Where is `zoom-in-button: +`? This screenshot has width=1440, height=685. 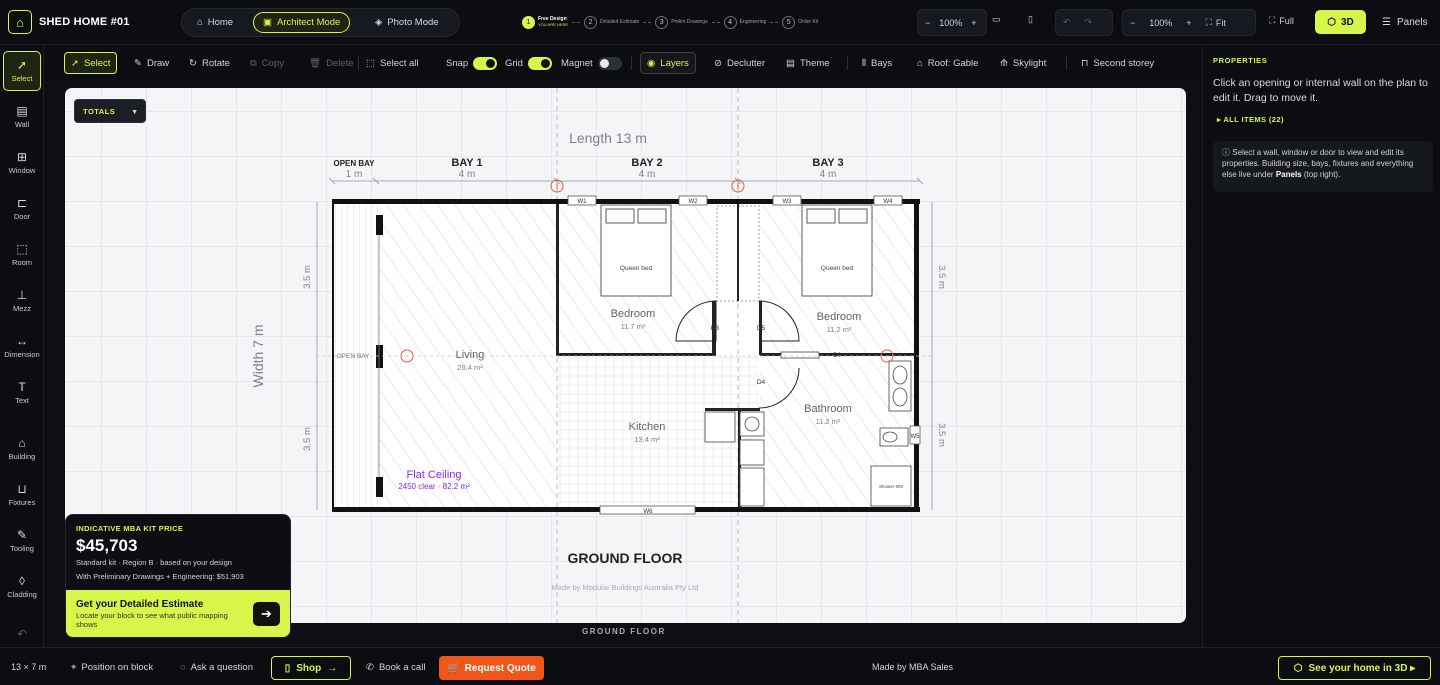 zoom-in-button: + is located at coordinates (973, 23).